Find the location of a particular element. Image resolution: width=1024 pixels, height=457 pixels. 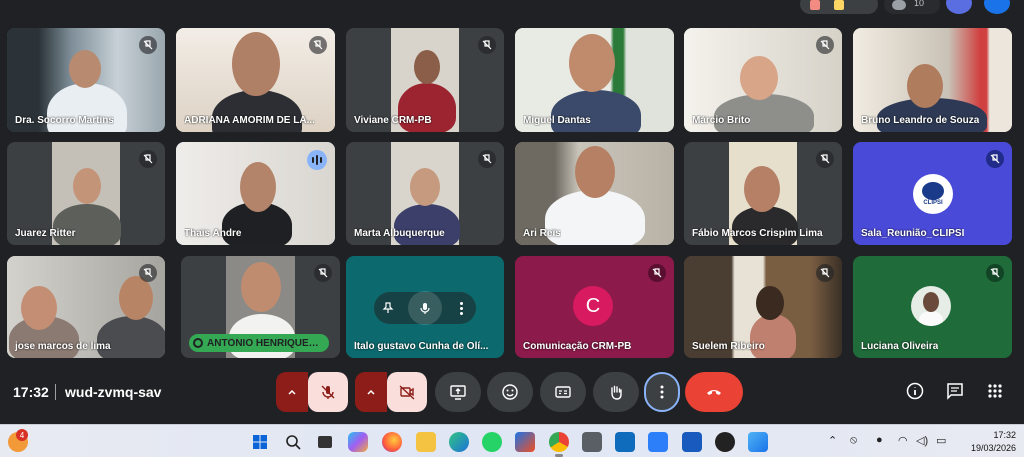

meeting-details-button is located at coordinates (915, 391).